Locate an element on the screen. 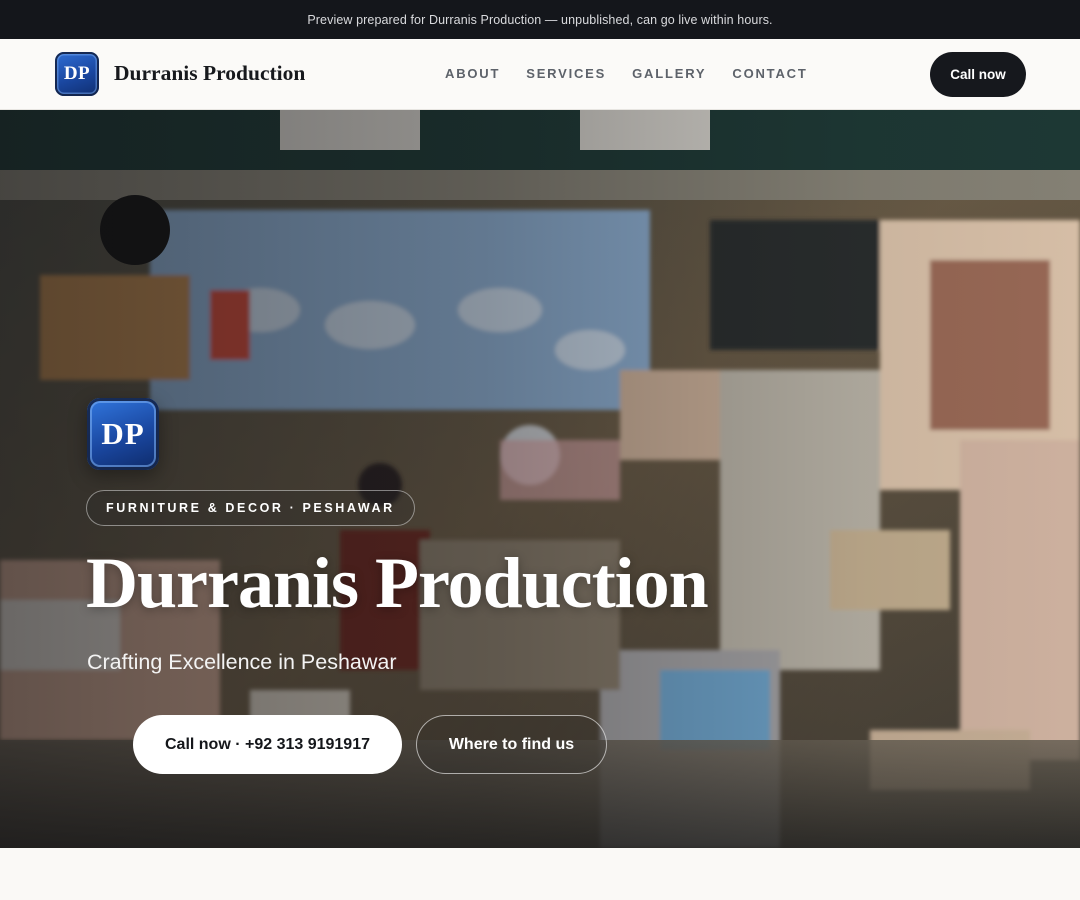 The height and width of the screenshot is (900, 1080). logo-initials: DP is located at coordinates (77, 73).